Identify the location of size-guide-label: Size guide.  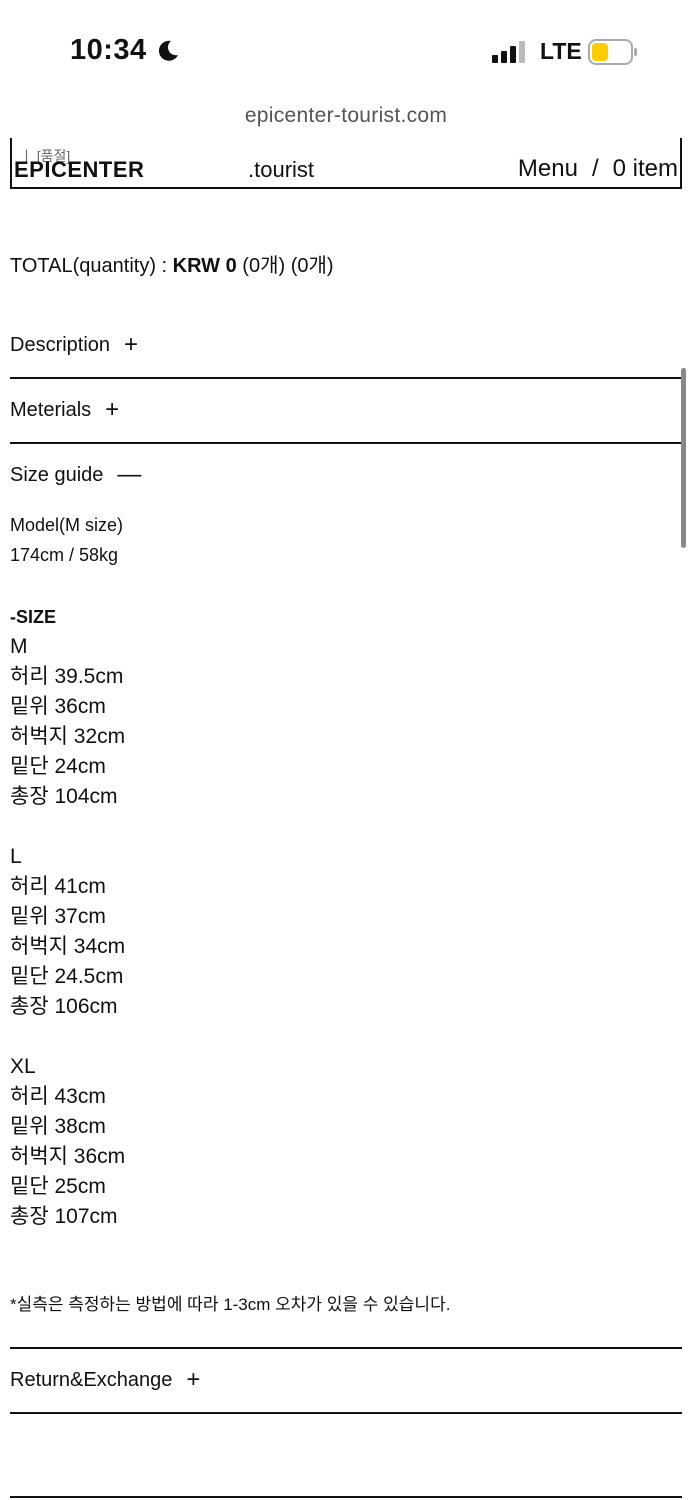
(57, 474).